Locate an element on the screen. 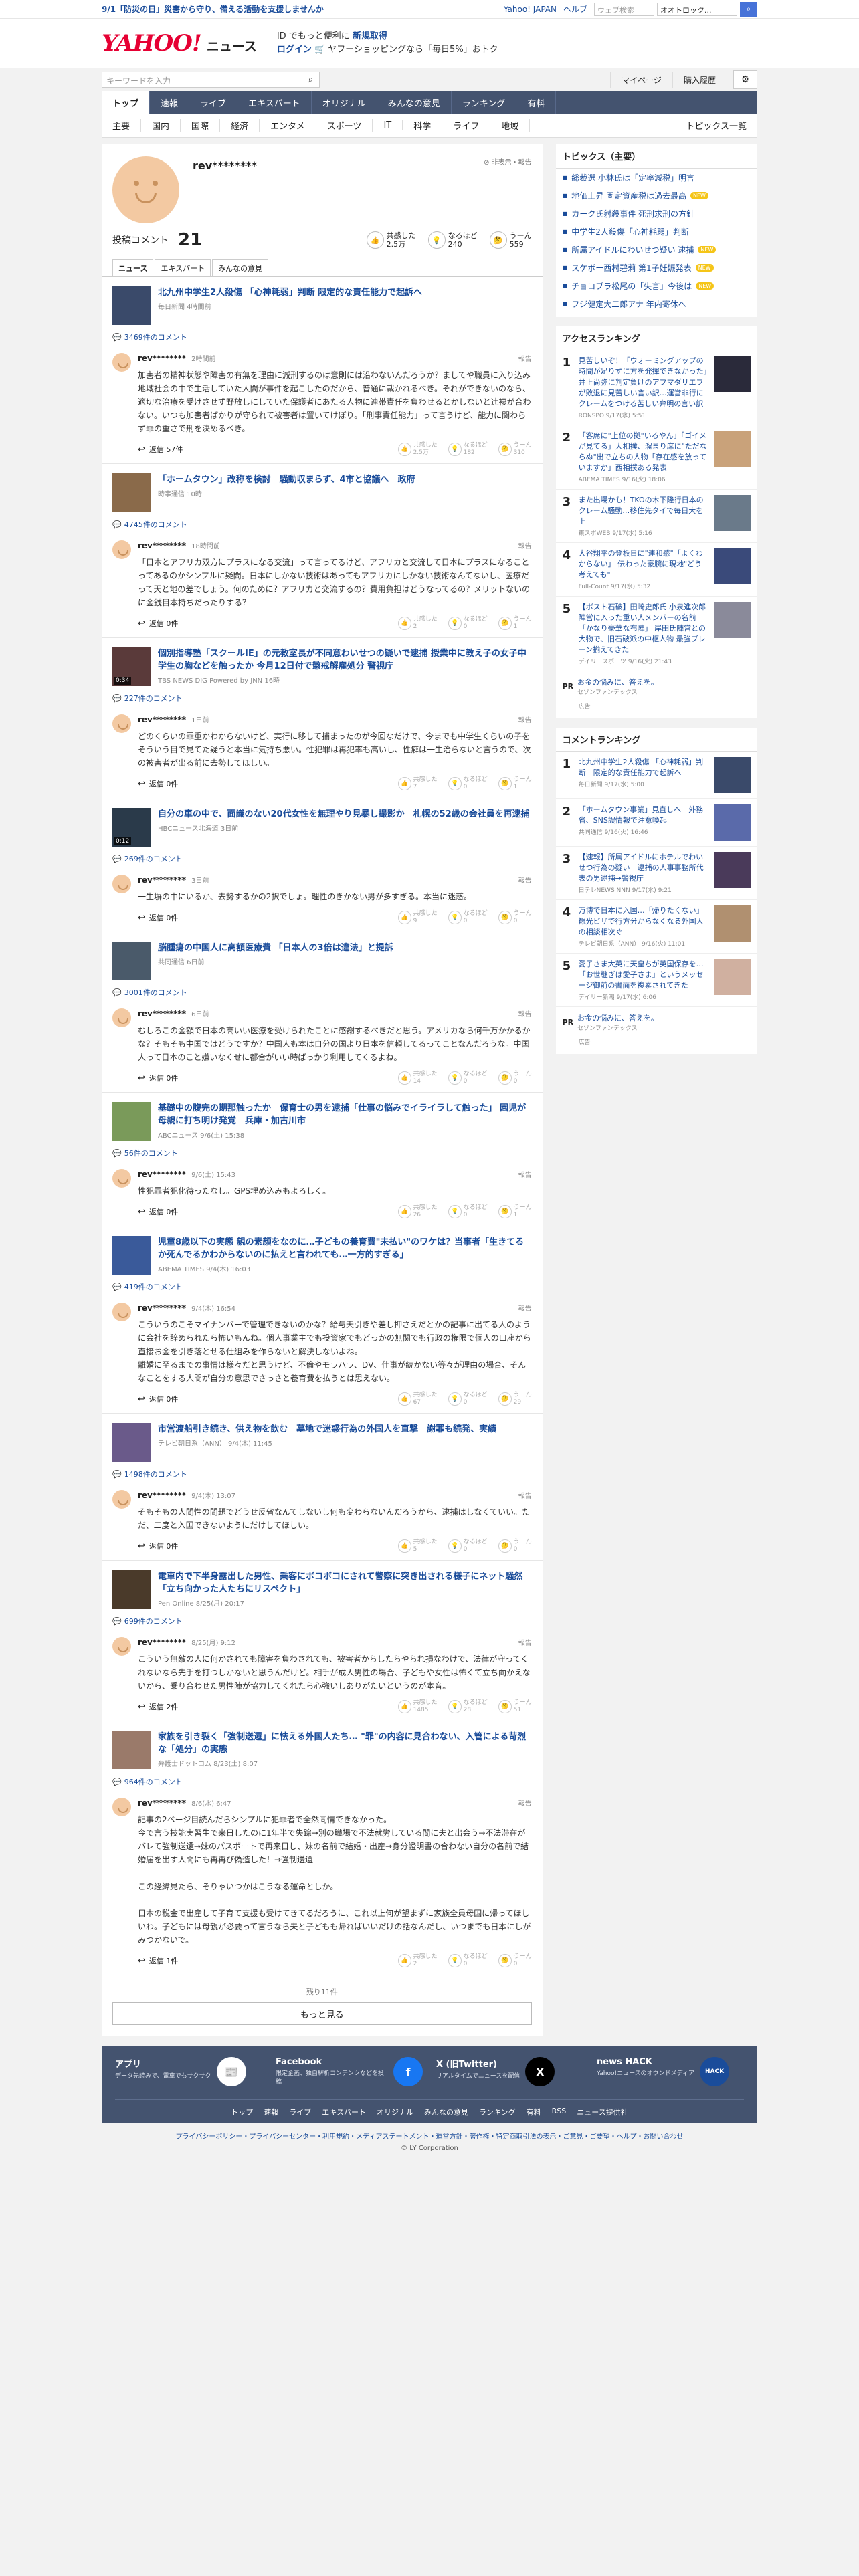 Image resolution: width=859 pixels, height=2576 pixels. footer-nav-link: エキスパート is located at coordinates (344, 2112).